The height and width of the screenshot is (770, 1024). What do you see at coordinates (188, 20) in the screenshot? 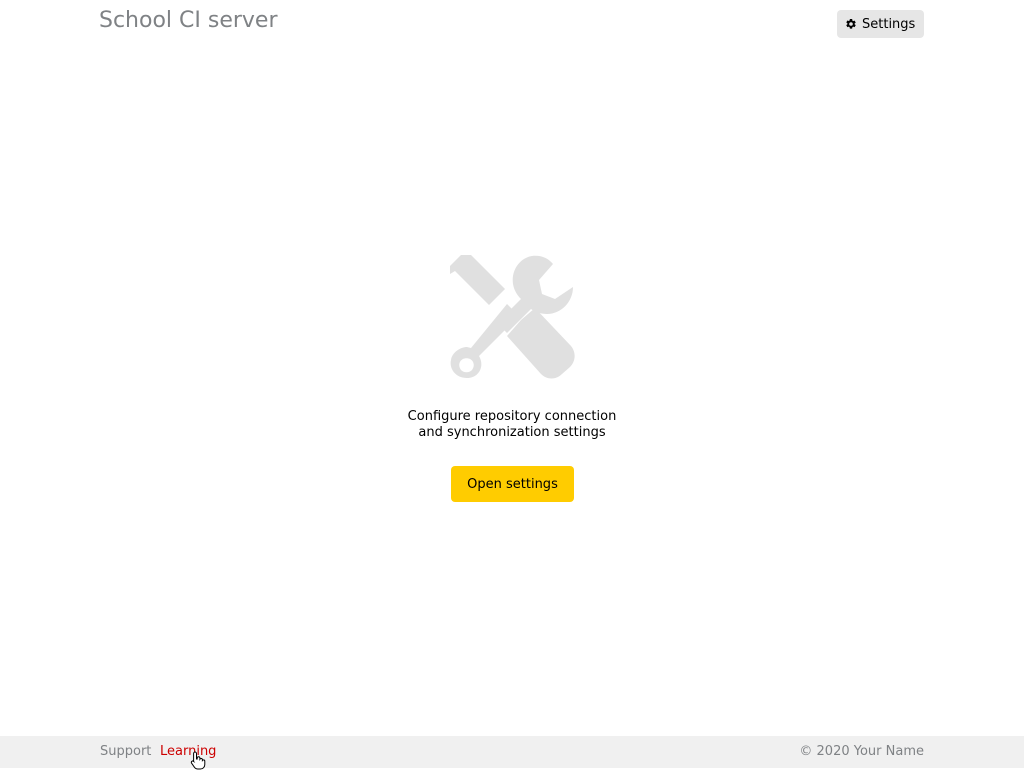
I see `app-title: School CI server` at bounding box center [188, 20].